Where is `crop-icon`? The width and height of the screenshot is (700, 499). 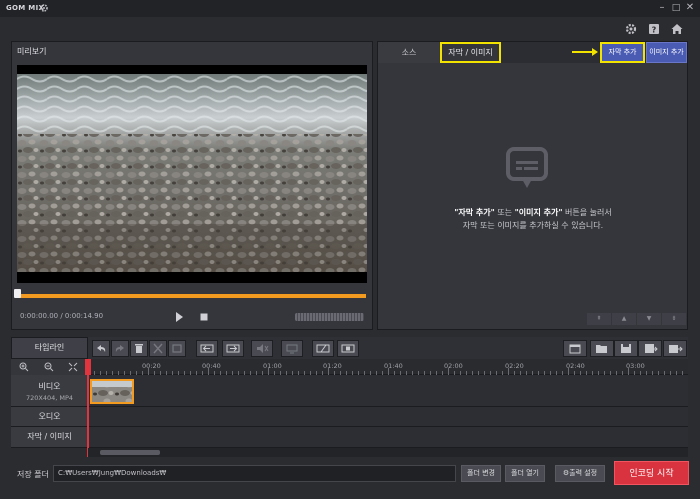 crop-icon is located at coordinates (177, 348).